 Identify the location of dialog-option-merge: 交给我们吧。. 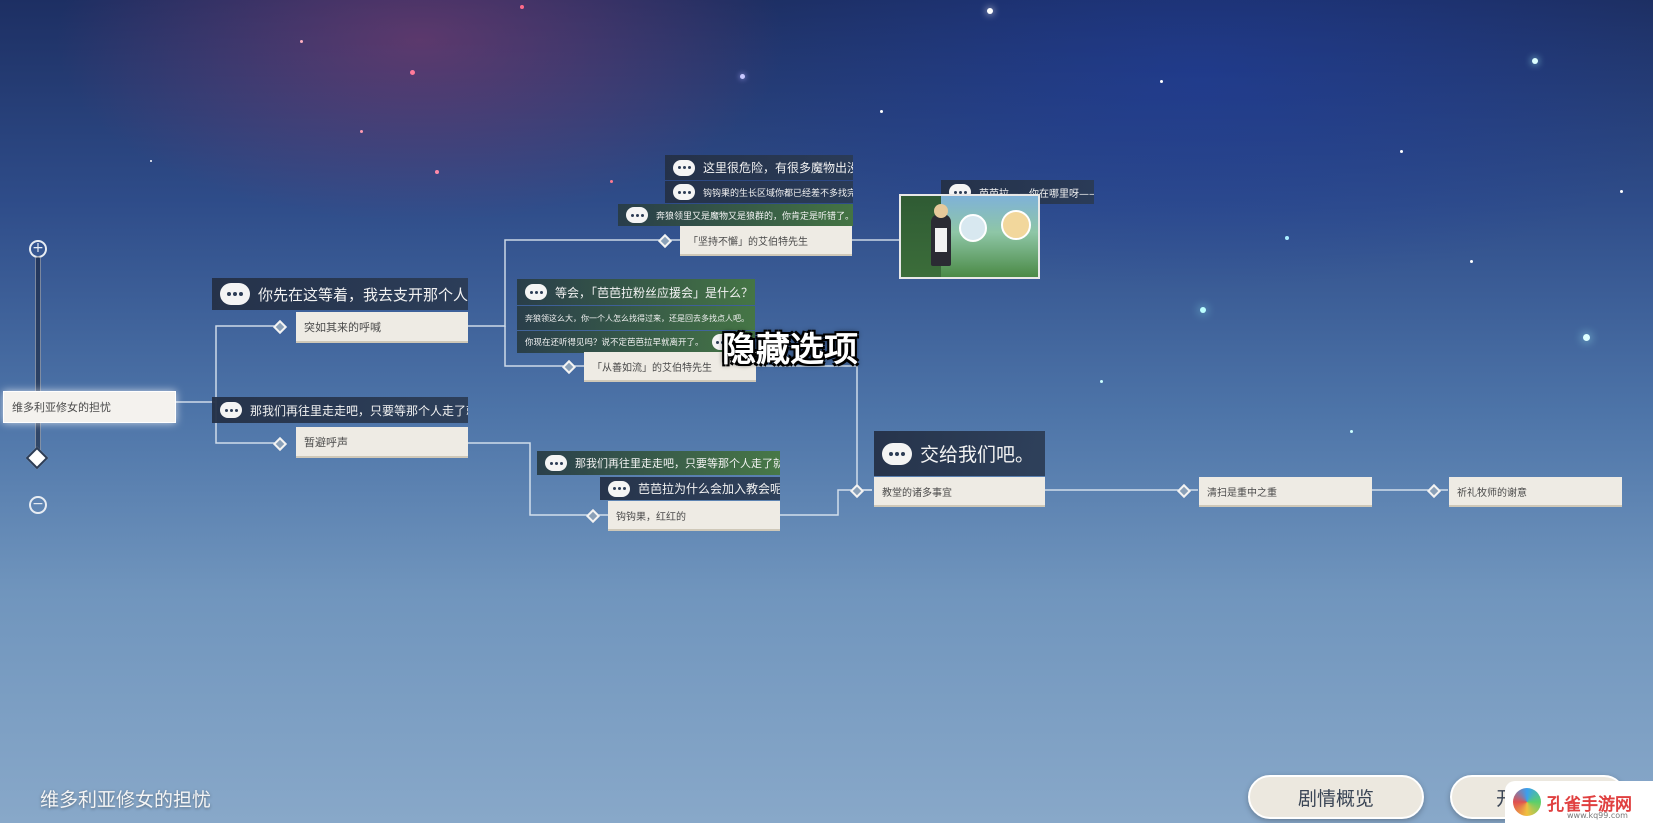
(959, 453).